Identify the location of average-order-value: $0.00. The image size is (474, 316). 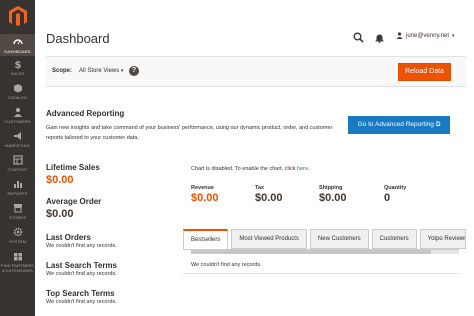
(60, 214).